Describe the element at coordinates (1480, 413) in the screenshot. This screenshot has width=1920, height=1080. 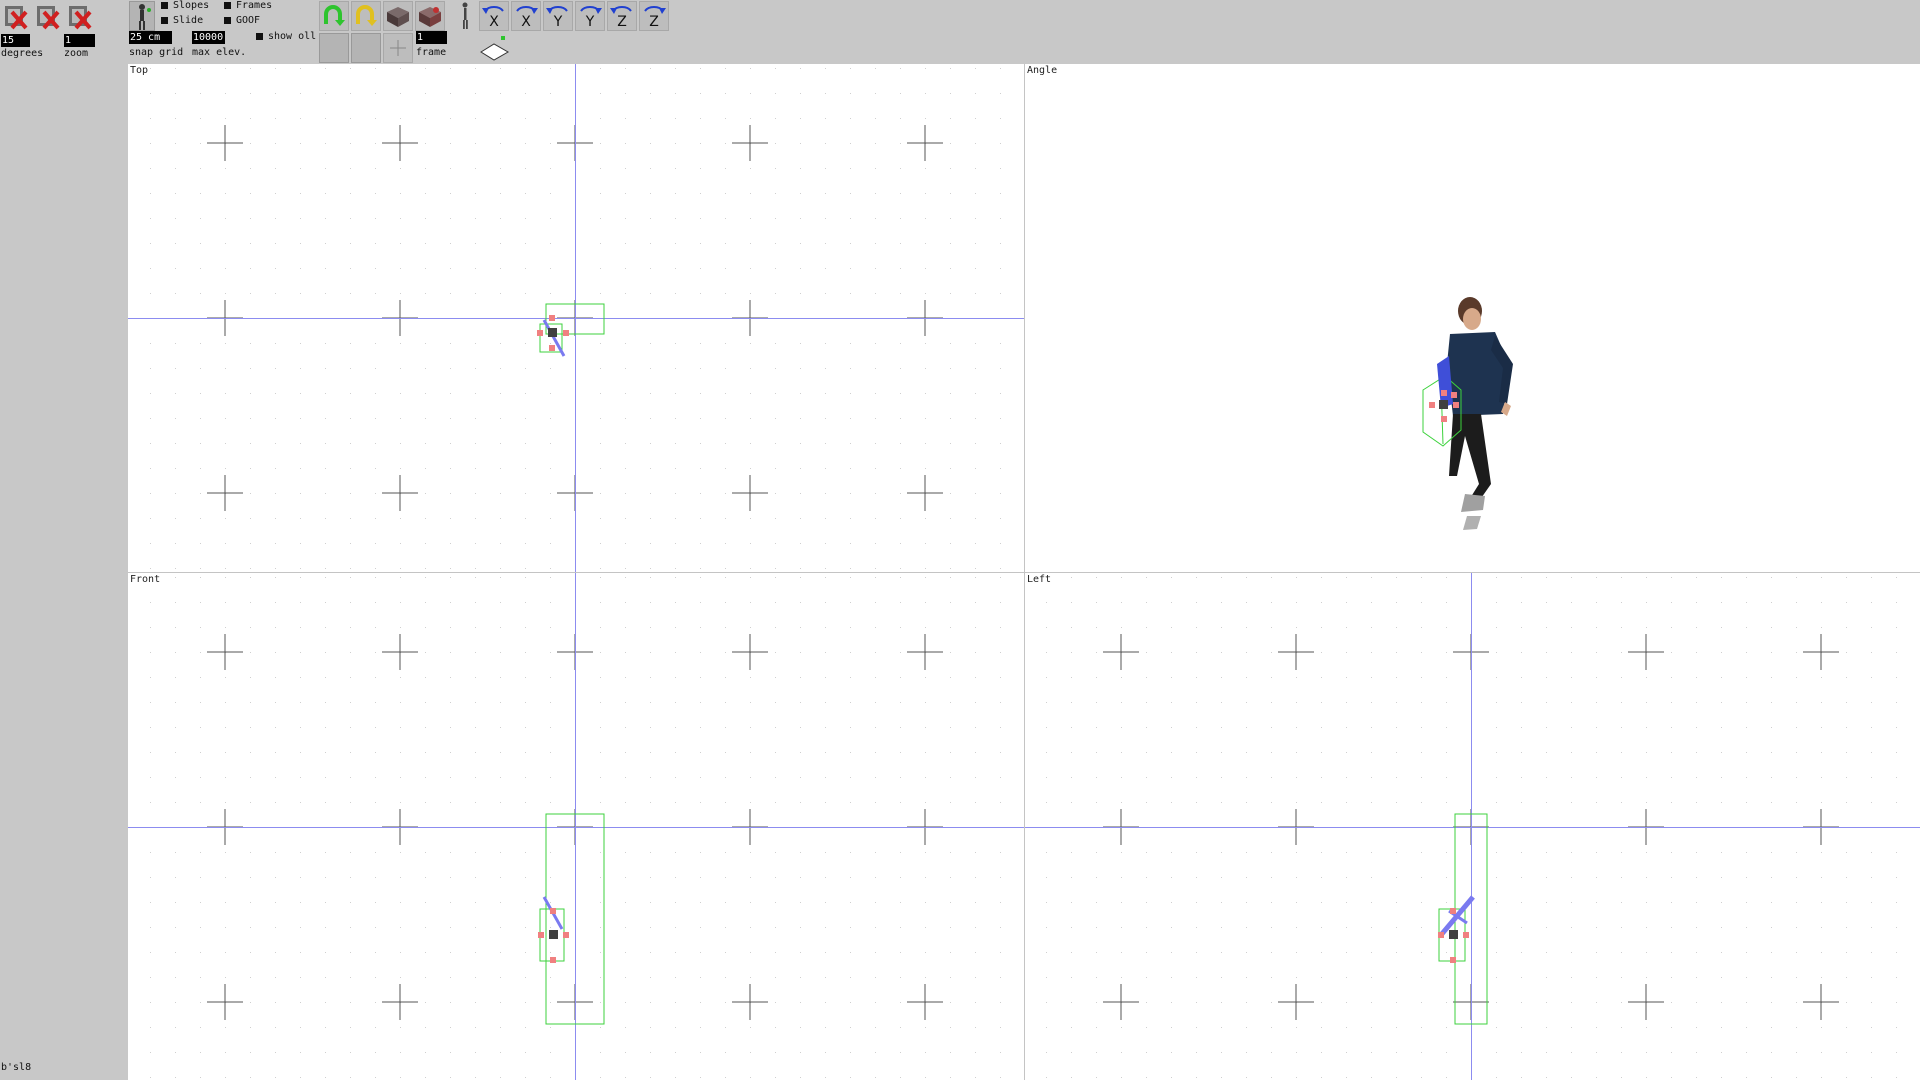
I see `character-model` at that location.